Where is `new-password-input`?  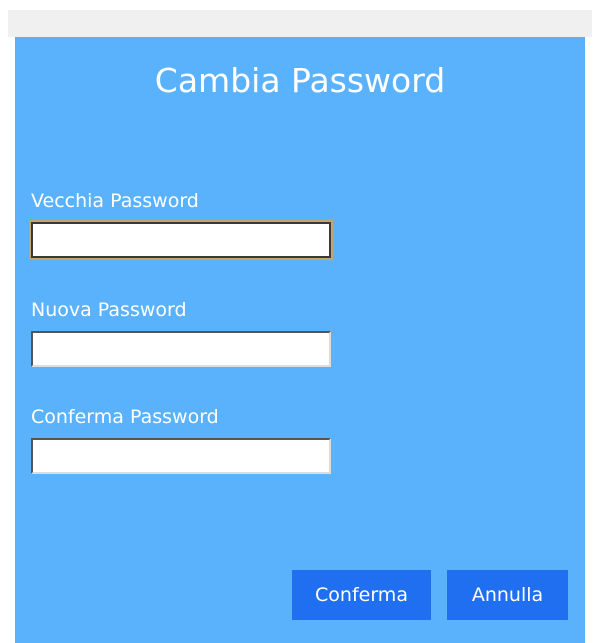
new-password-input is located at coordinates (181, 349).